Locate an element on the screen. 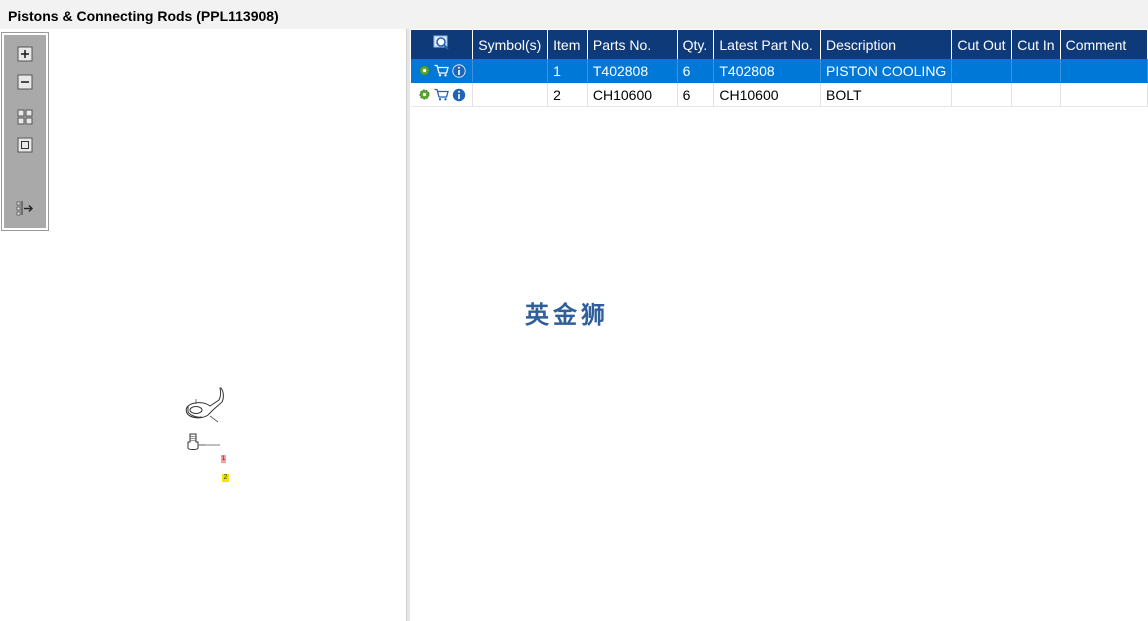 This screenshot has height=621, width=1148. cell-part-no: CH10600 is located at coordinates (632, 94).